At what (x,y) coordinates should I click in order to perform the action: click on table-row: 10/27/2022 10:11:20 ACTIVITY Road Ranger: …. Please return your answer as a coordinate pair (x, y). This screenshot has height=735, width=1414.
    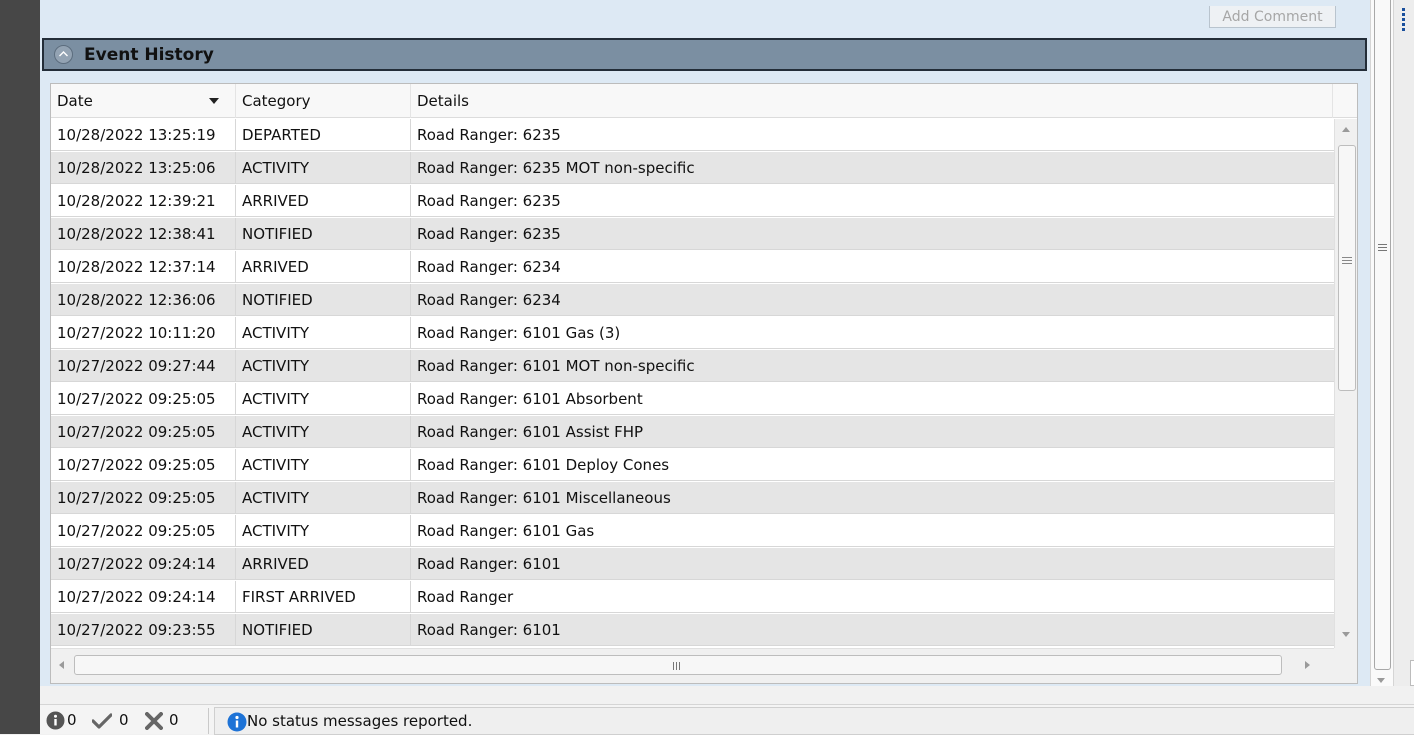
    Looking at the image, I should click on (692, 333).